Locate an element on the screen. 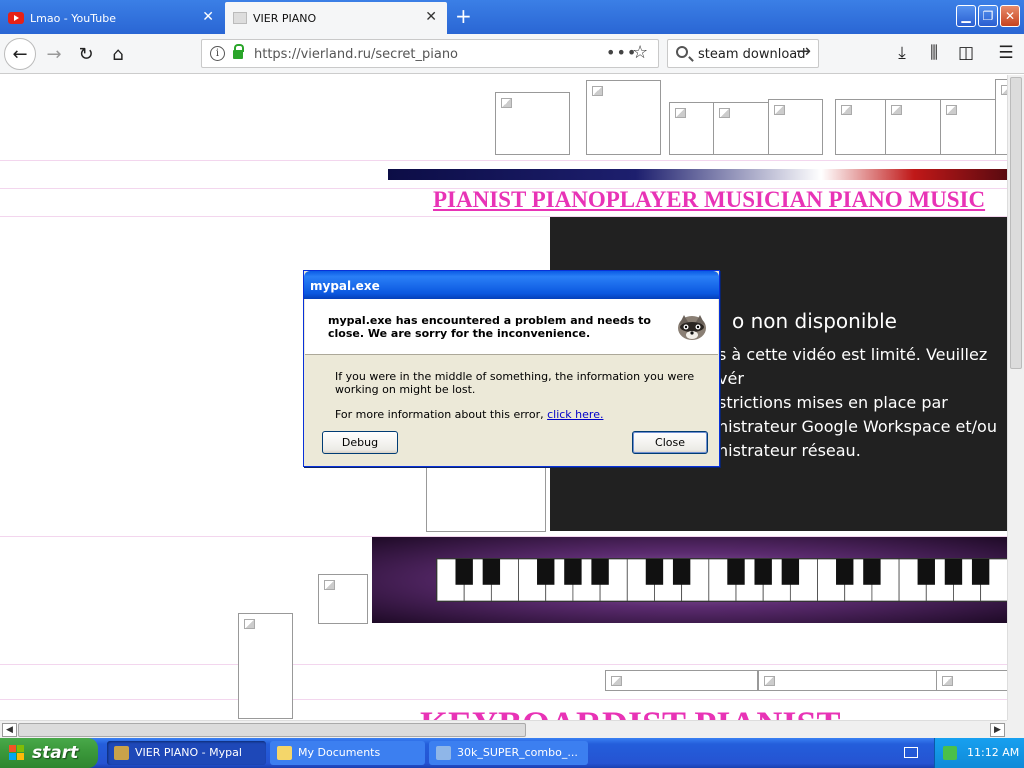 Image resolution: width=1024 pixels, height=768 pixels. window-icon is located at coordinates (443, 753).